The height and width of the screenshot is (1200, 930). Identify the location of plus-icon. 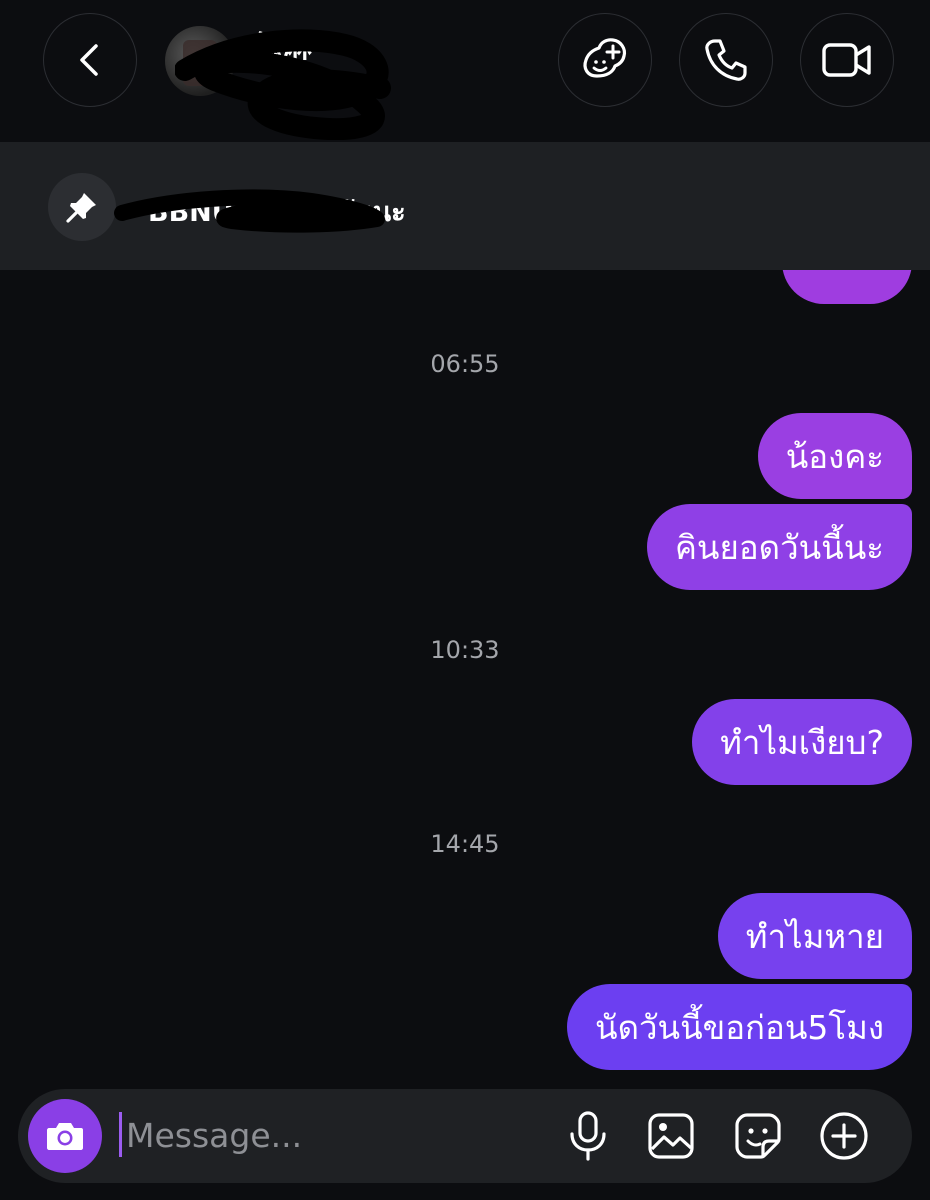
(844, 1136).